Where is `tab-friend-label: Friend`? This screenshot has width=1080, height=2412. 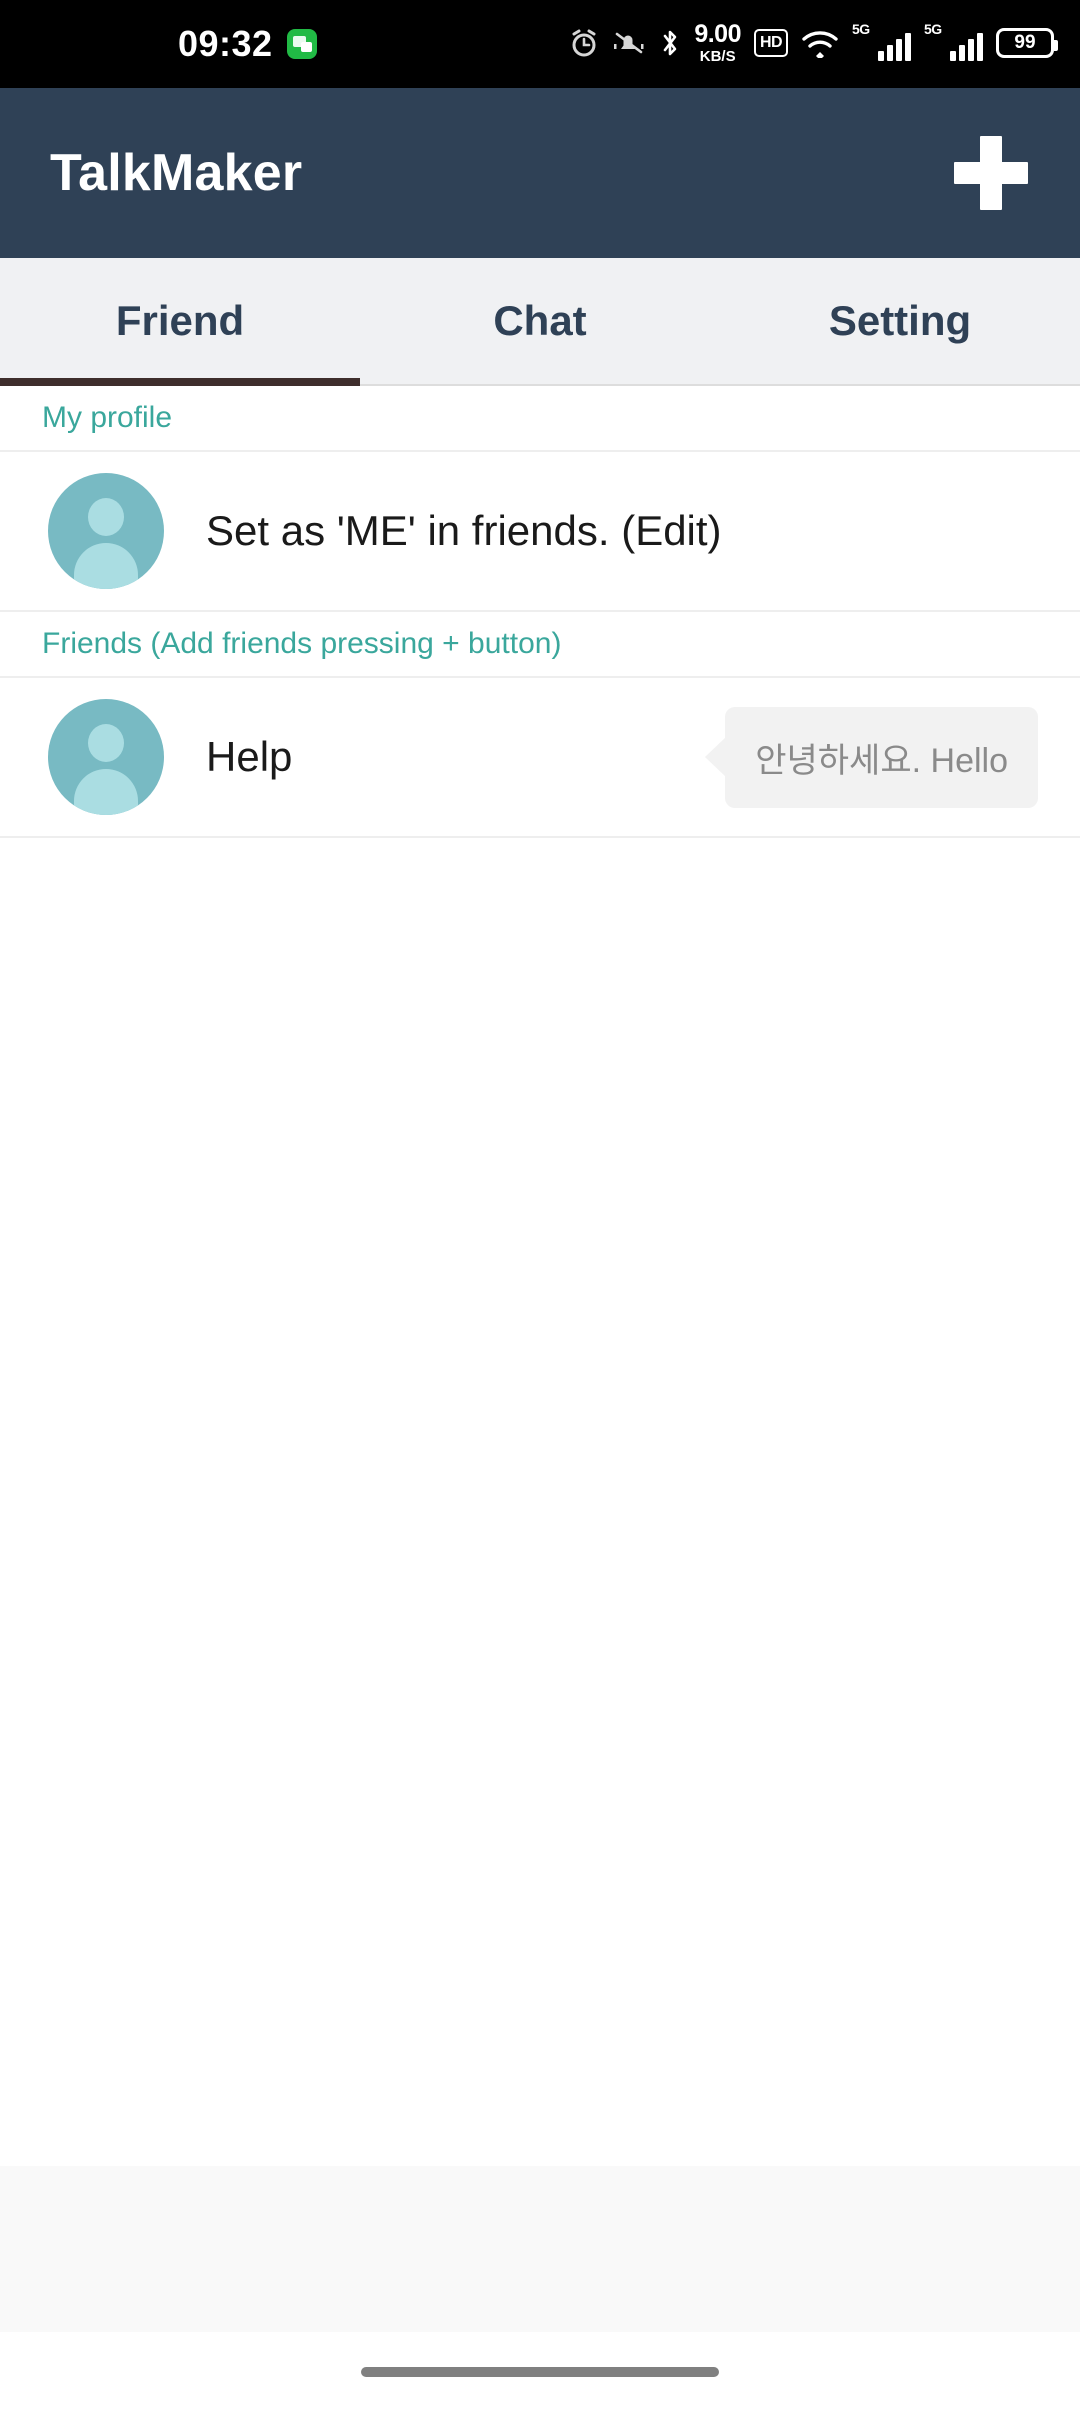
tab-friend-label: Friend is located at coordinates (180, 320).